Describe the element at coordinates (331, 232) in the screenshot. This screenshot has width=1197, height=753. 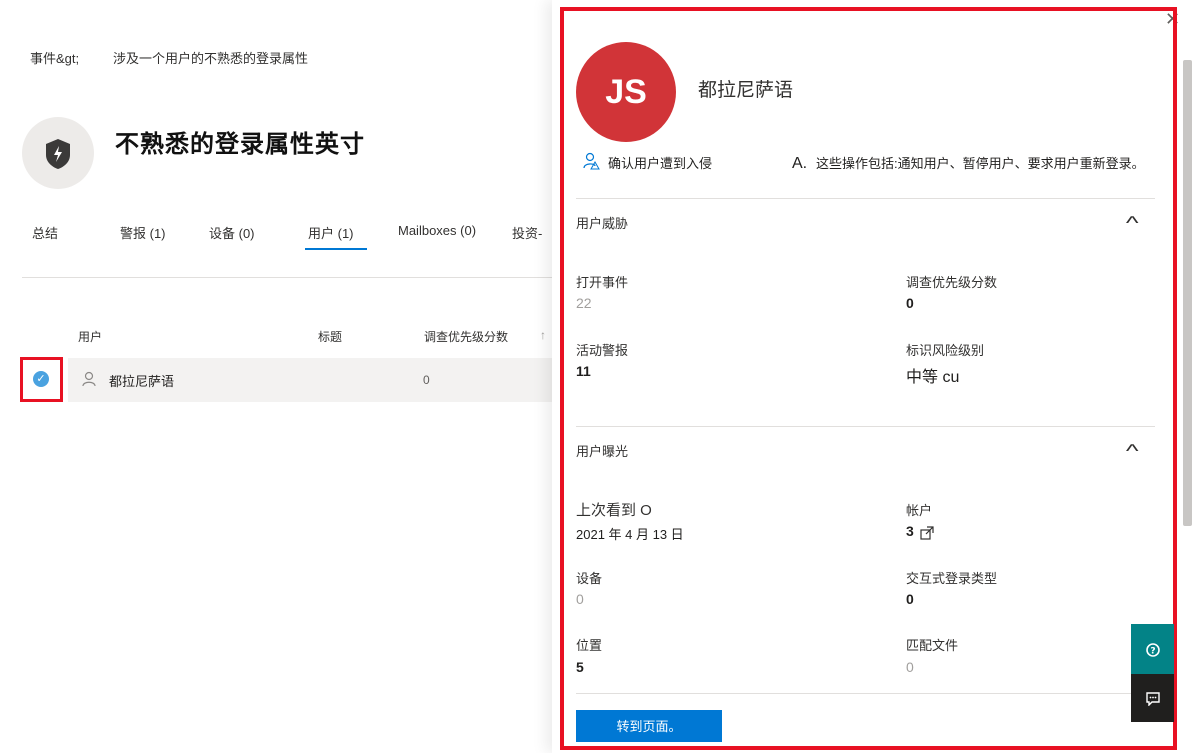
I see `tab-users: 用户 (1)` at that location.